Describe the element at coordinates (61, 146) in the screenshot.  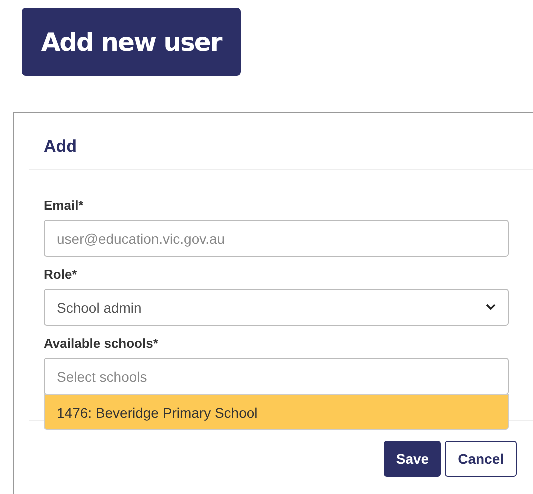
I see `dialog-title: Add` at that location.